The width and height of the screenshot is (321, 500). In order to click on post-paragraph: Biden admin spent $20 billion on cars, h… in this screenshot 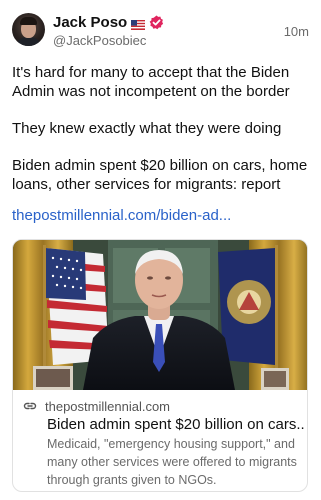, I will do `click(160, 175)`.